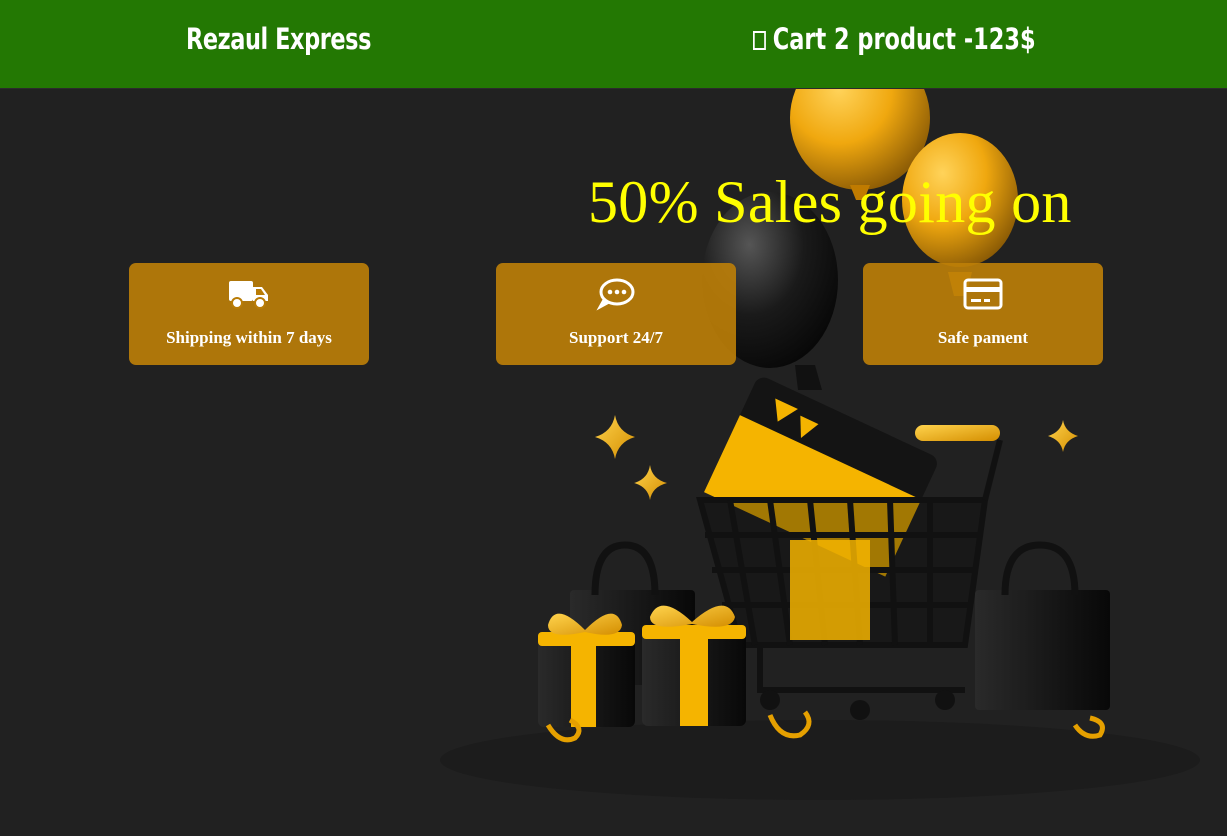 The height and width of the screenshot is (836, 1227). I want to click on cart-summary: Cart 2 product -123$, so click(894, 39).